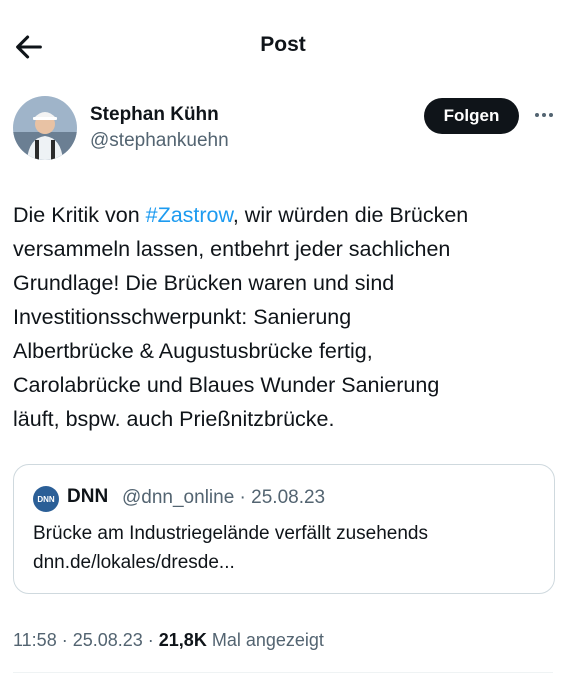  I want to click on hashtag-link: #Zastrow, so click(189, 215).